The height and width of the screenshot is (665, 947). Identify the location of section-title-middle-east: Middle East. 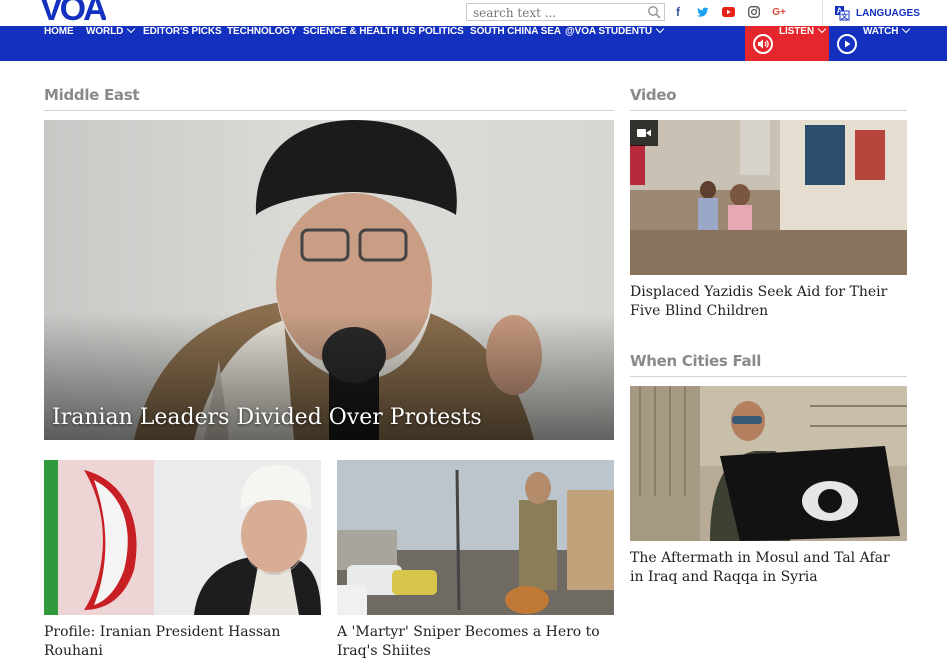
(92, 95).